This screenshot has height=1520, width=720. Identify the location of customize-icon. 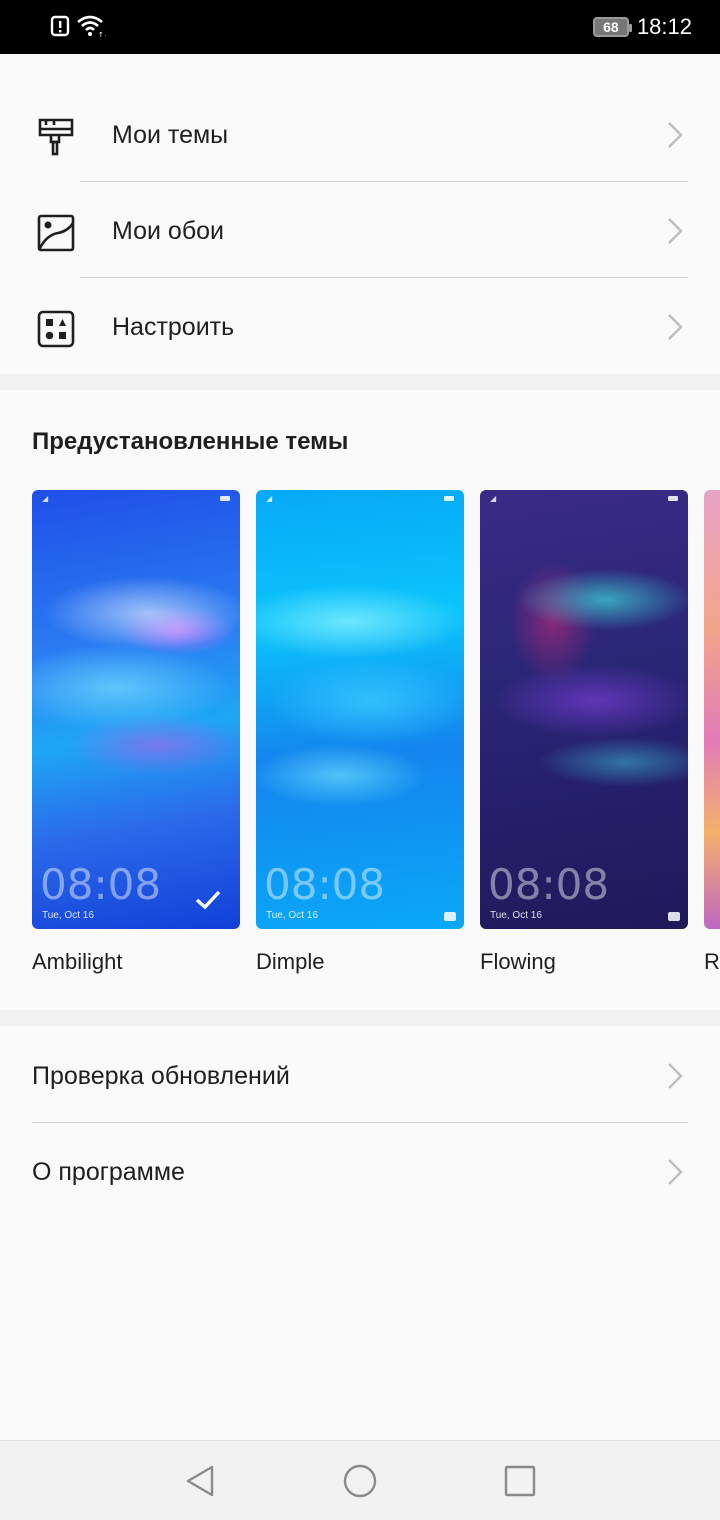
(56, 329).